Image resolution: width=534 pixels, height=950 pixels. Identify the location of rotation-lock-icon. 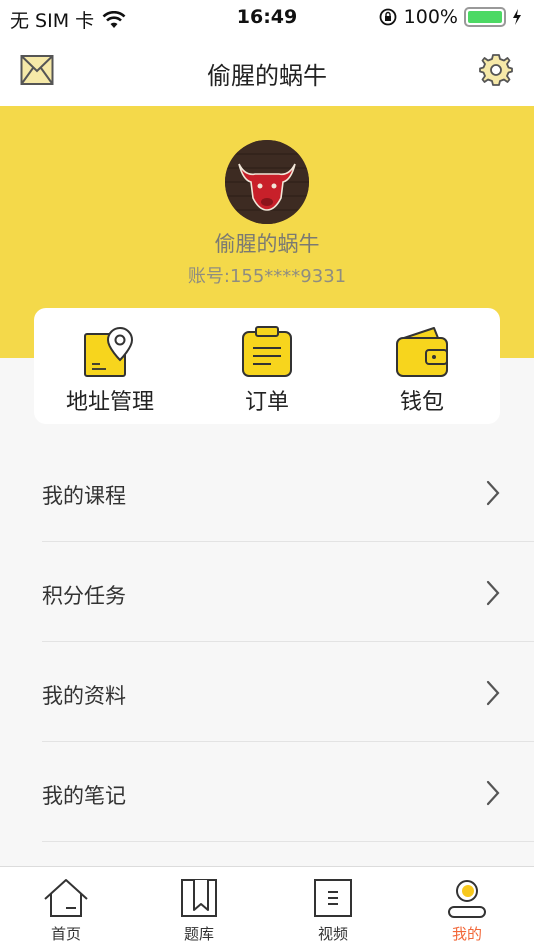
(388, 17).